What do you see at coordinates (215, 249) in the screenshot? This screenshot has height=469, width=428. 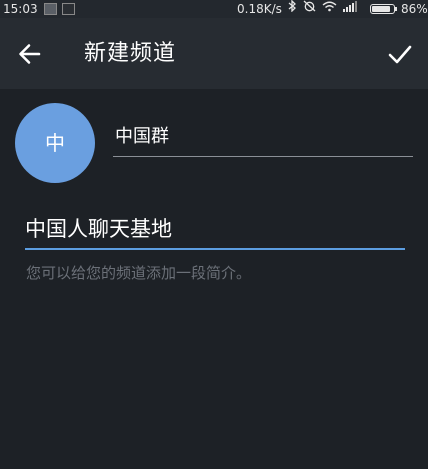 I see `channel-description-underline` at bounding box center [215, 249].